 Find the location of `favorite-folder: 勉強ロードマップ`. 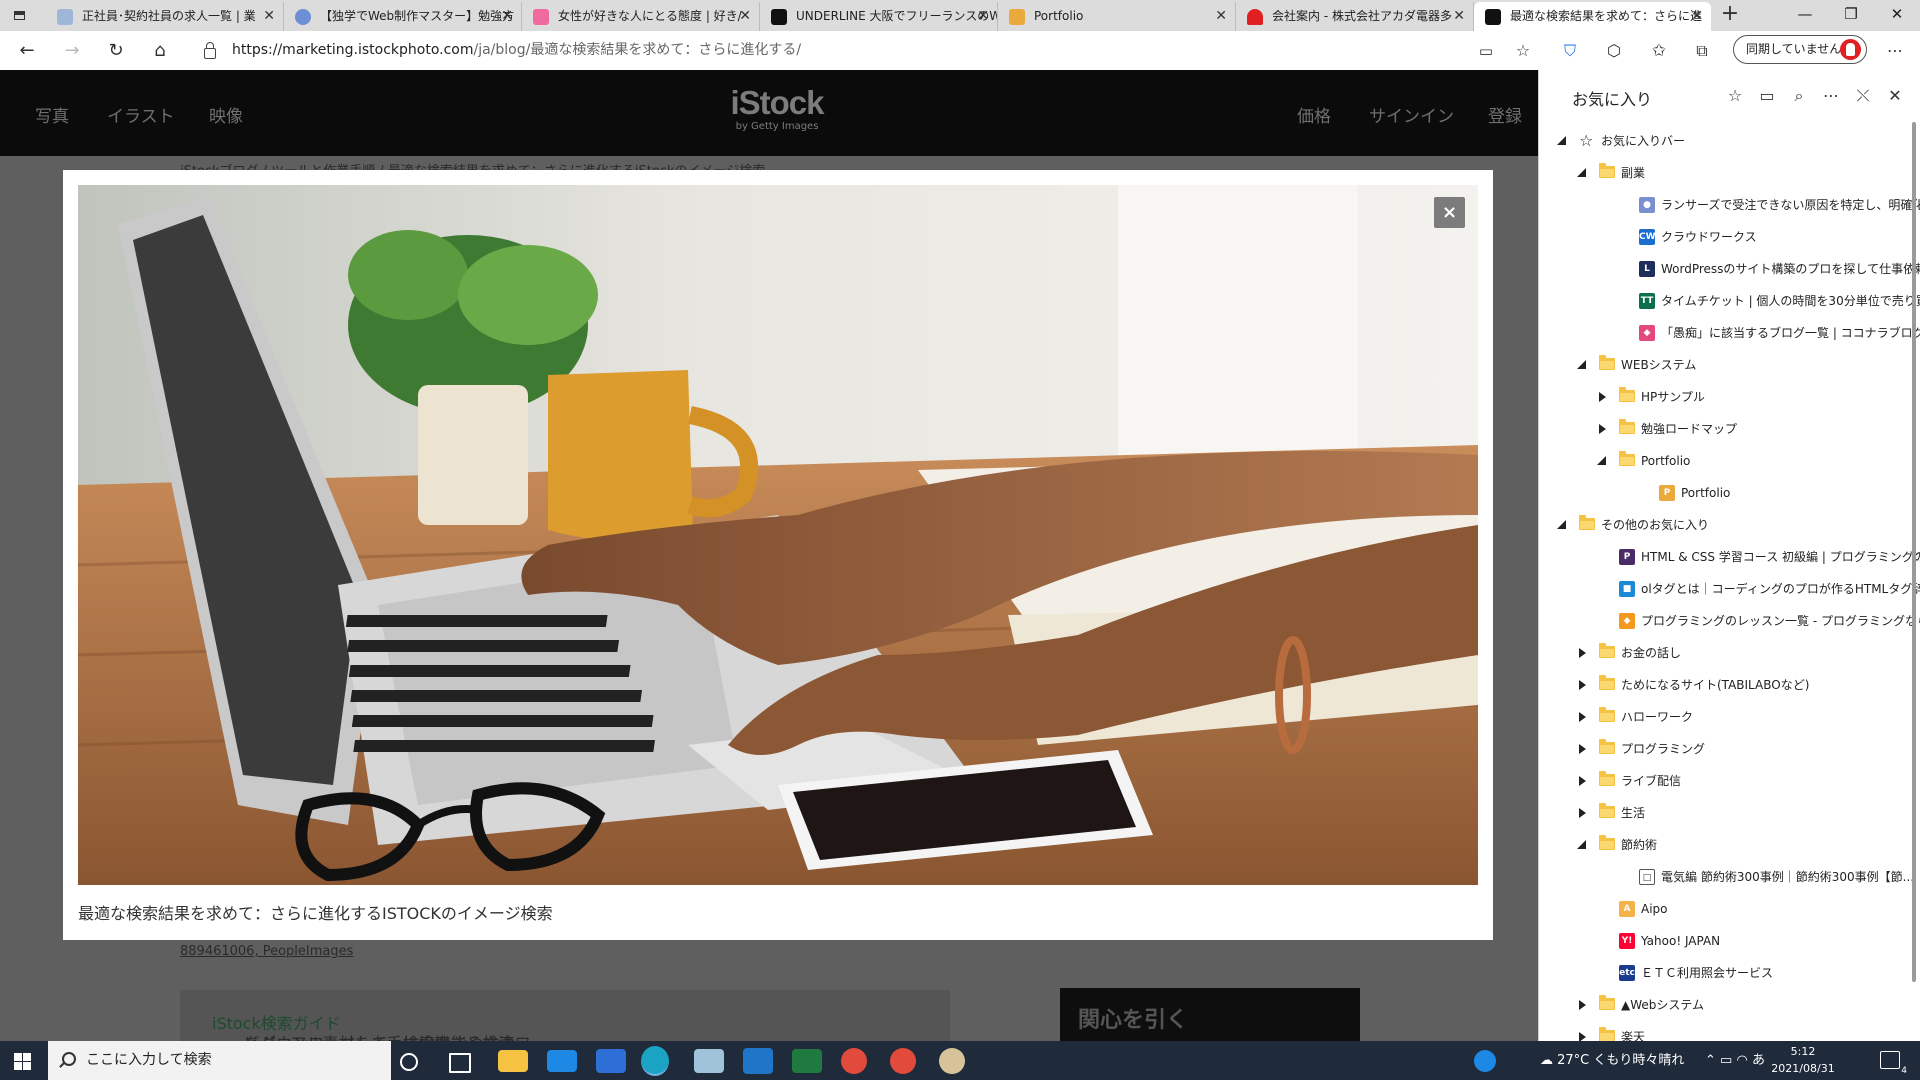

favorite-folder: 勉強ロードマップ is located at coordinates (1729, 429).